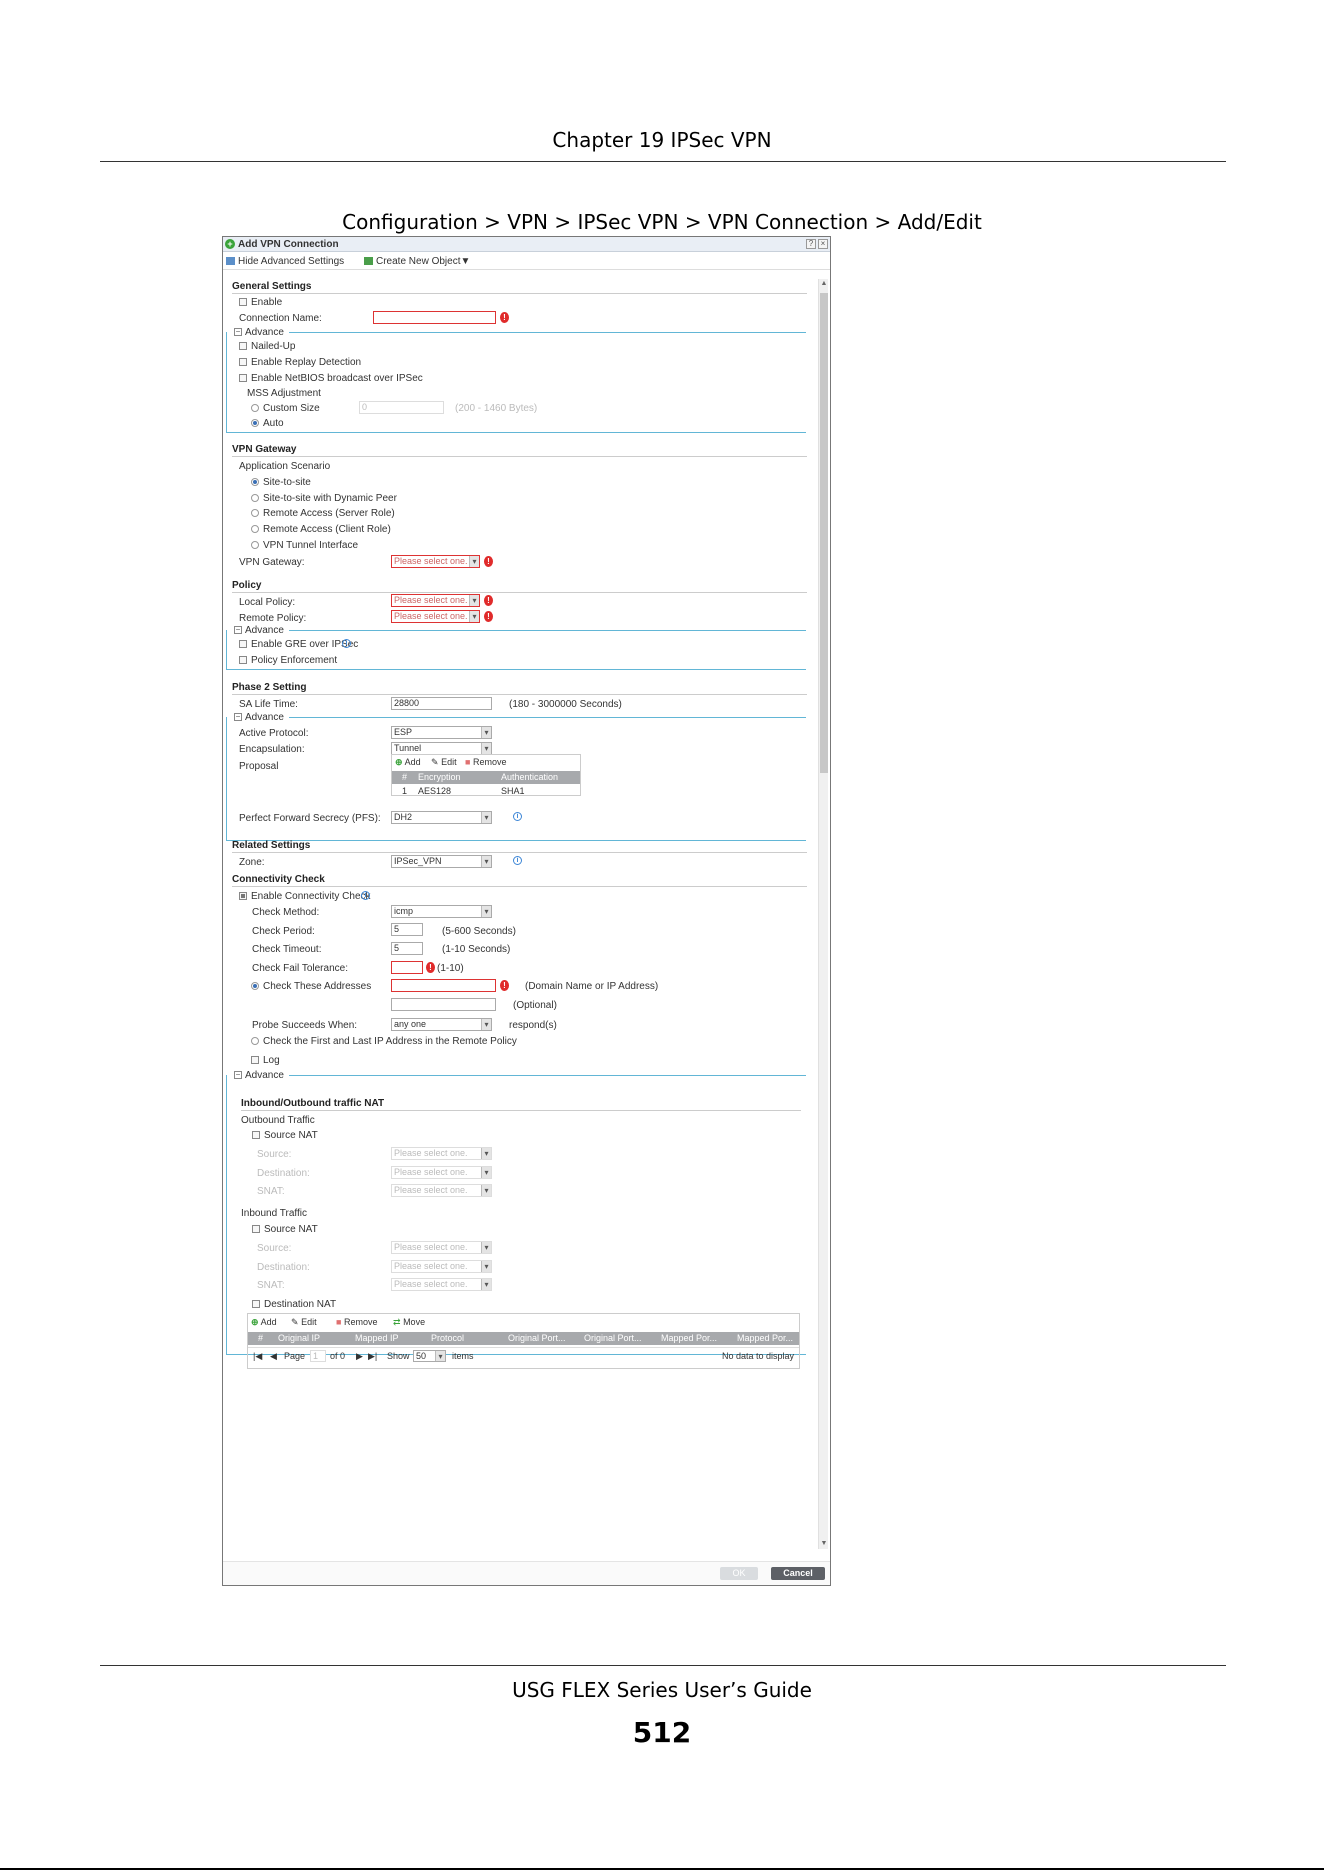  Describe the element at coordinates (360, 1322) in the screenshot. I see `remove-label: Remove` at that location.